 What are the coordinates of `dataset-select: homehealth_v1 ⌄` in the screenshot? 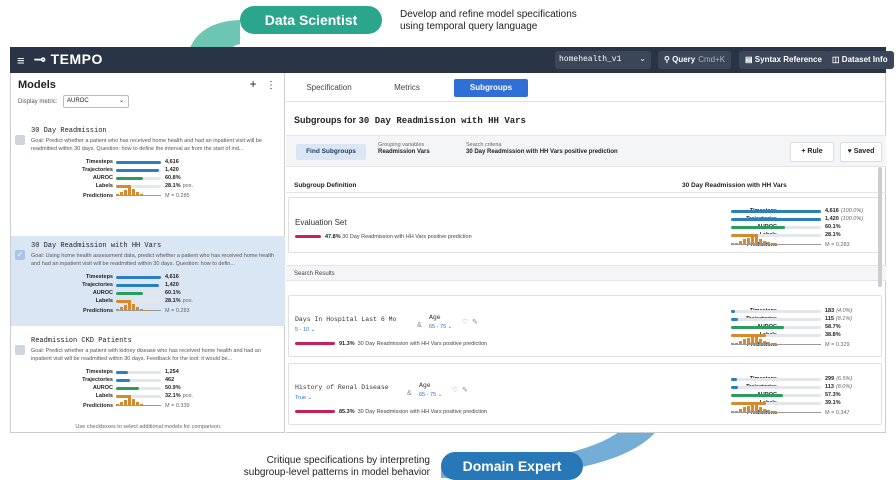 It's located at (603, 60).